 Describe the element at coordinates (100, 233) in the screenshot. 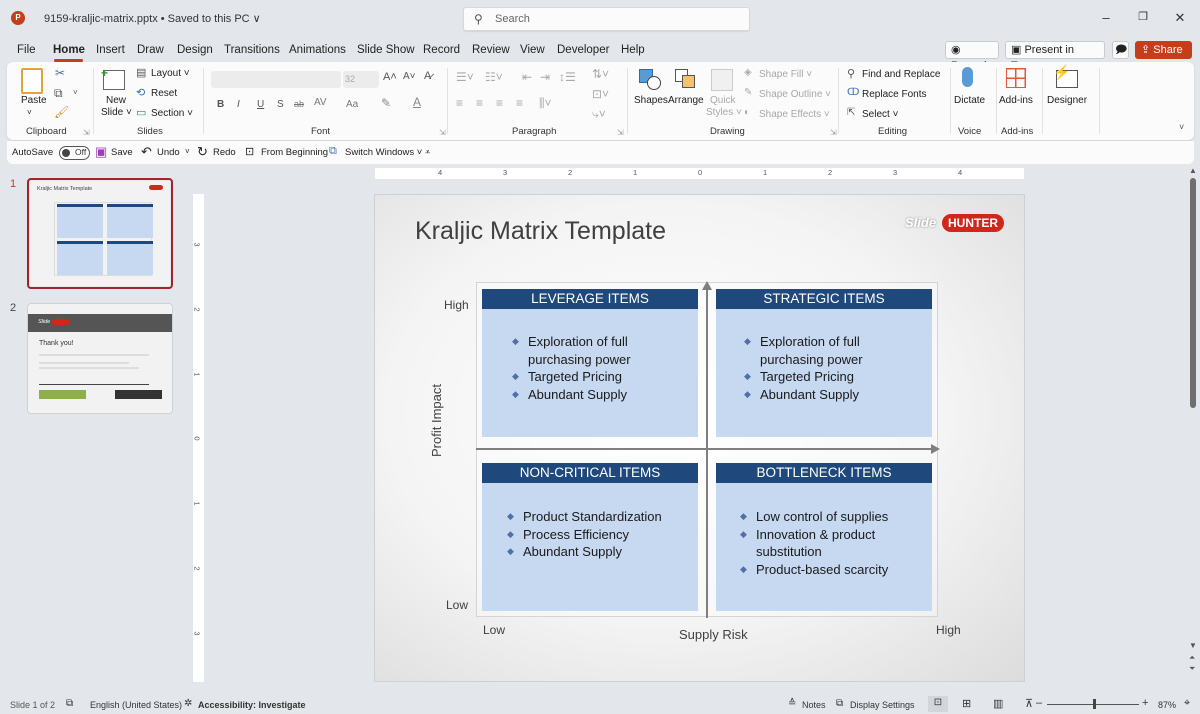

I see `slide-thumbnail-1: Kraljic Matrix Template` at that location.